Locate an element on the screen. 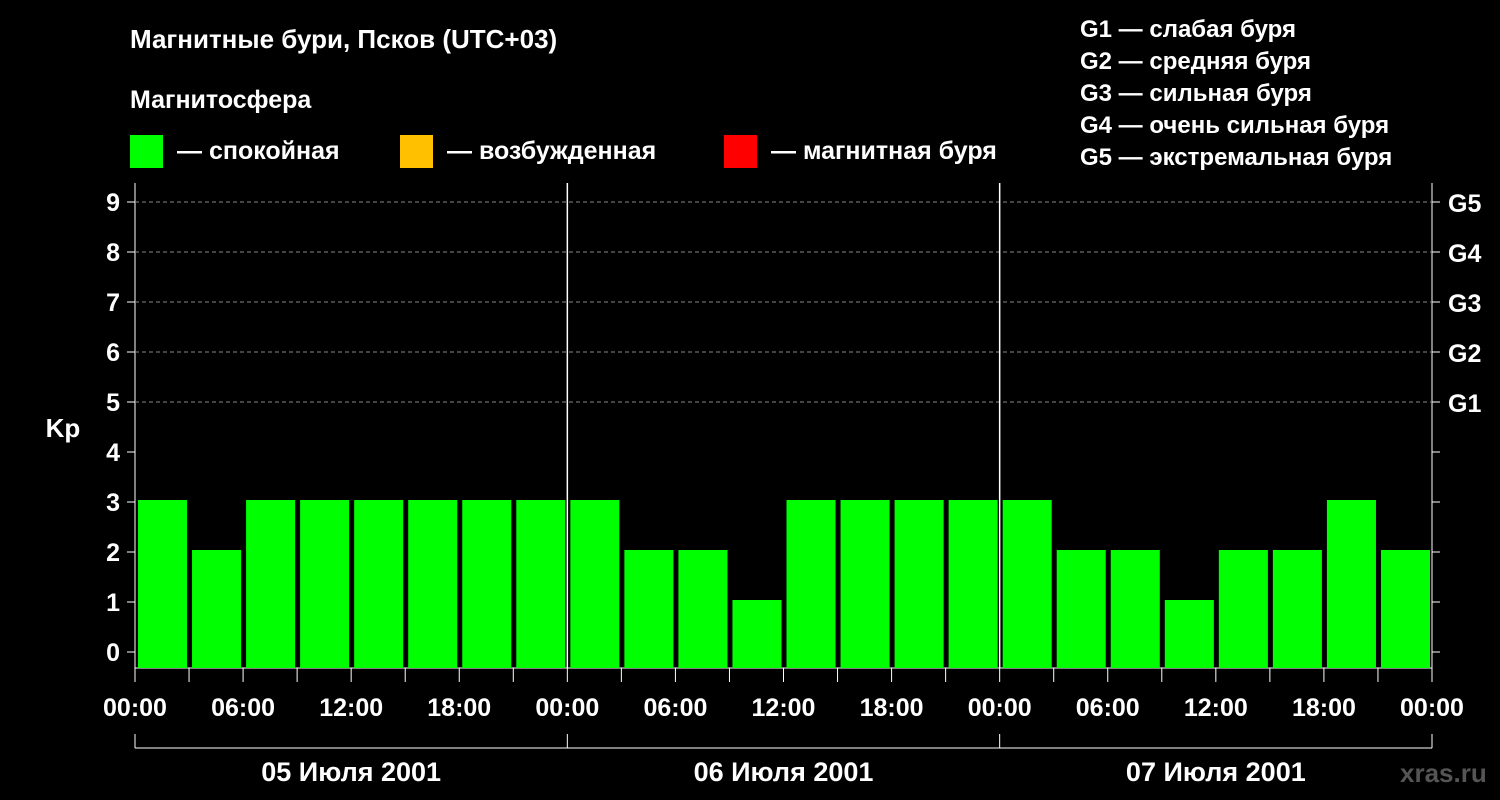 Image resolution: width=1500 pixels, height=800 pixels. y-tick-label: 8 is located at coordinates (113, 253).